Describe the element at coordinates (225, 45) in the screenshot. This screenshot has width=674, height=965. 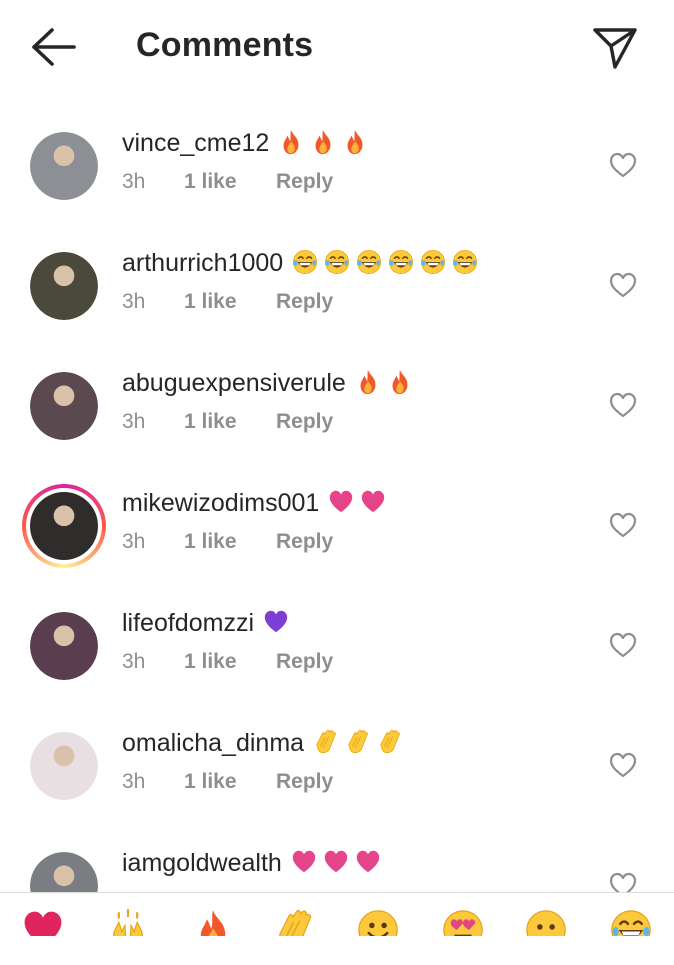
I see `page-title: Comments` at that location.